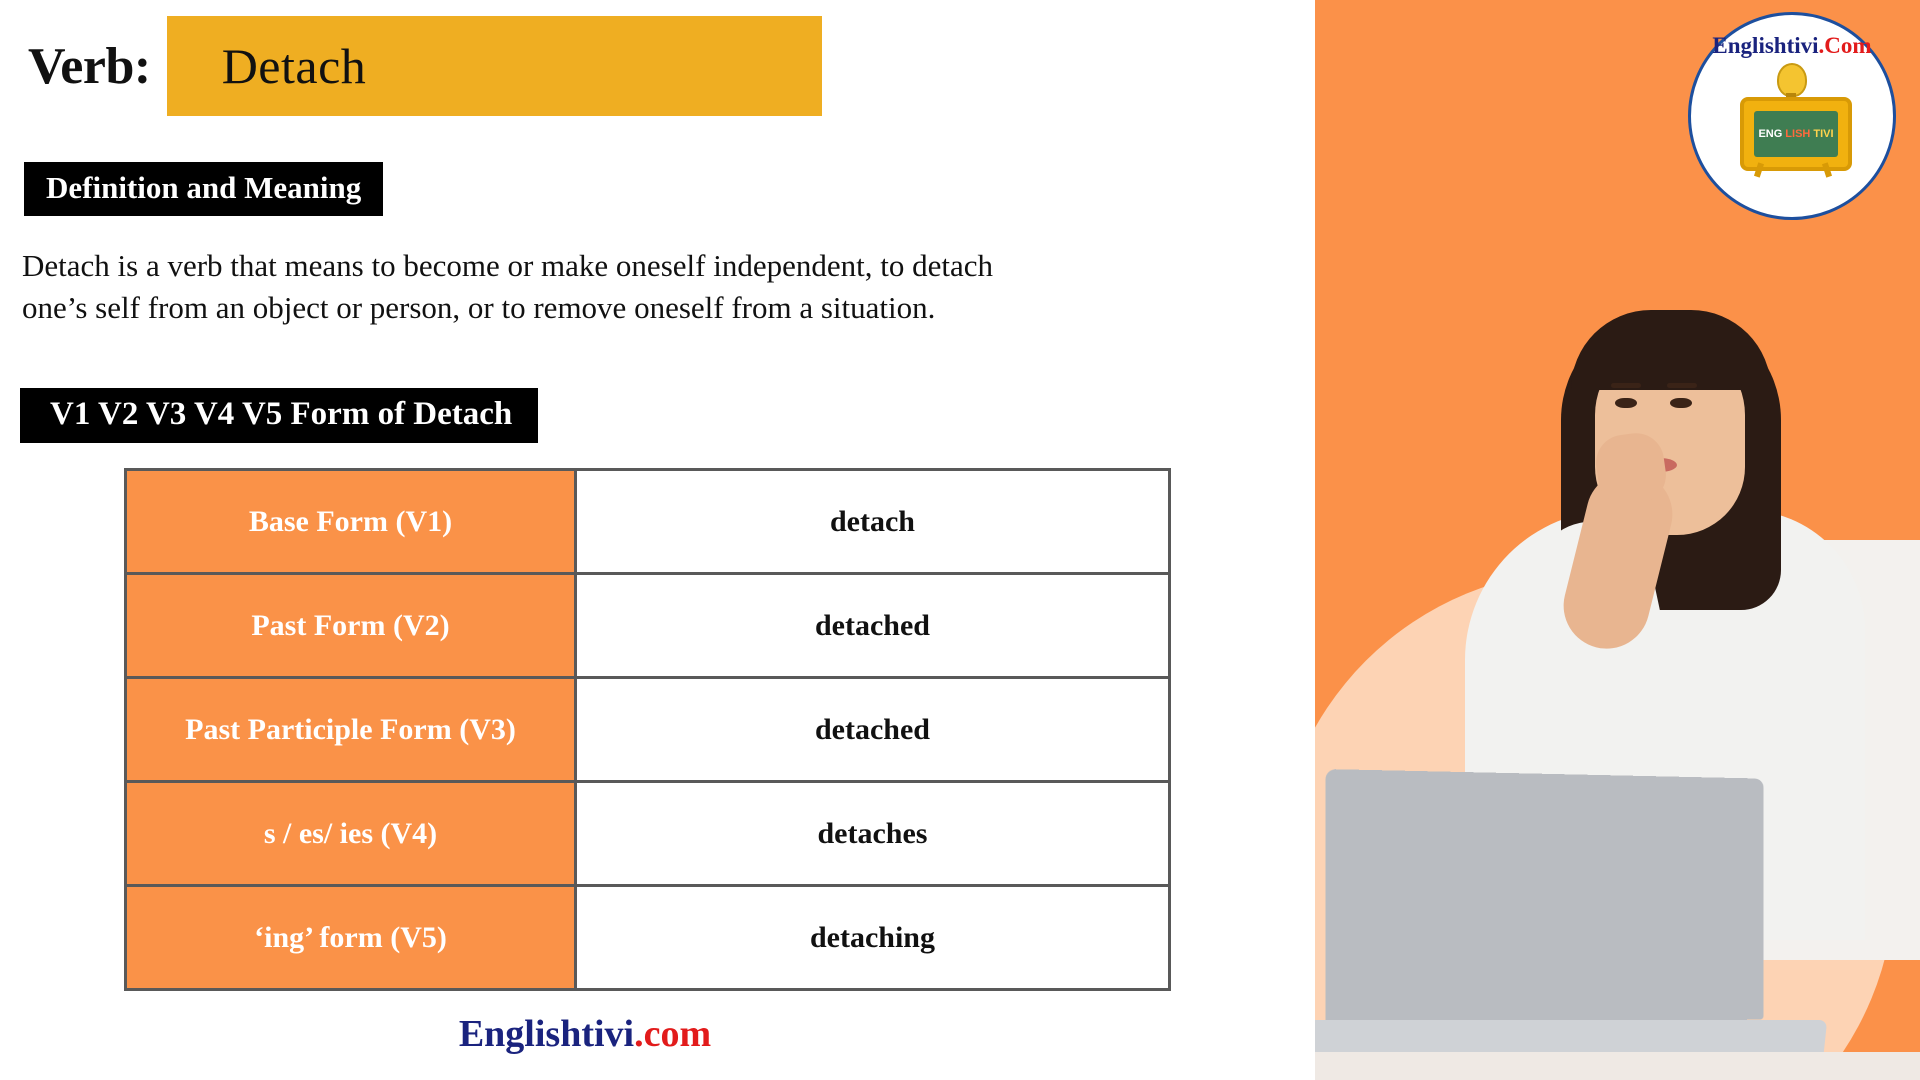 This screenshot has width=1920, height=1080. Describe the element at coordinates (279, 415) in the screenshot. I see `forms-heading: V1 V2 V3 V4 V5 Form of Detach` at that location.